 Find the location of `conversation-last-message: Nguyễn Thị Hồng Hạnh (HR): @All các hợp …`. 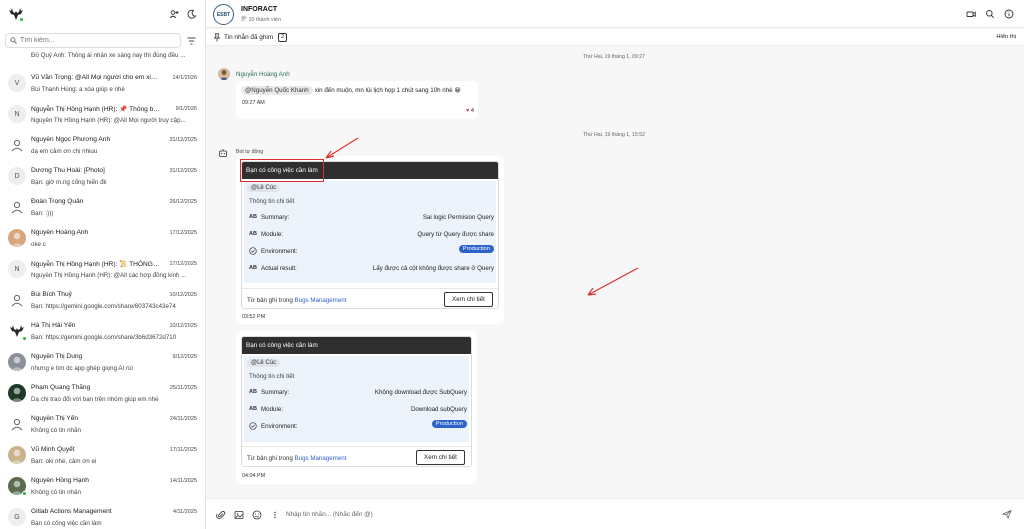

conversation-last-message: Nguyễn Thị Hồng Hạnh (HR): @All các hợp … is located at coordinates (109, 275).